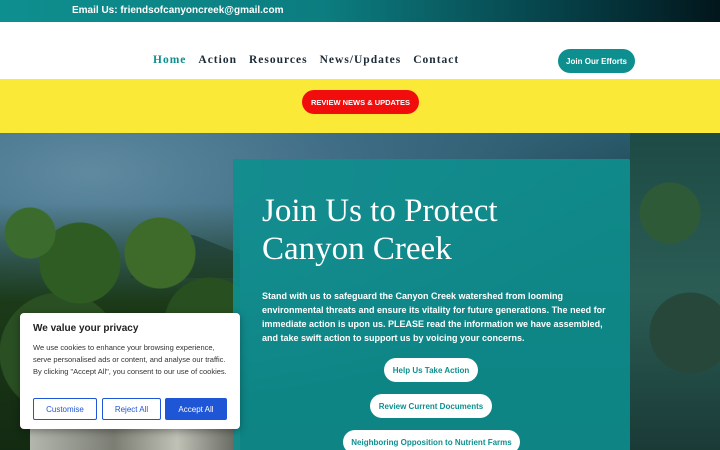  What do you see at coordinates (431, 406) in the screenshot?
I see `review-current-documents-button: Review Current Documents` at bounding box center [431, 406].